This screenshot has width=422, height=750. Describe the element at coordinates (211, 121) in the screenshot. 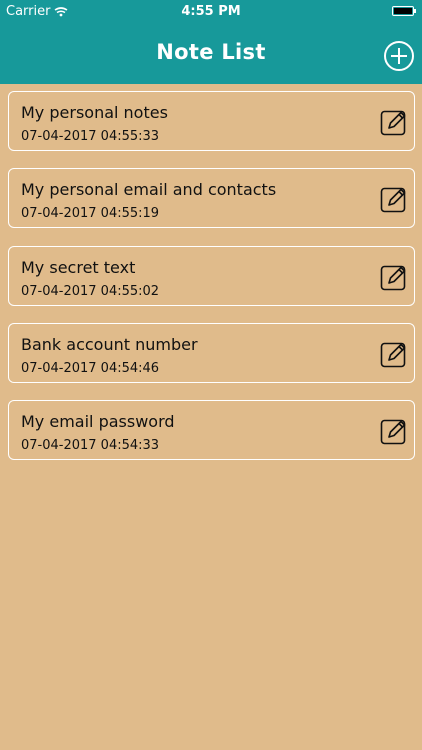

I see `note-item: My personal notes 07-04-2017 04:55:33` at that location.